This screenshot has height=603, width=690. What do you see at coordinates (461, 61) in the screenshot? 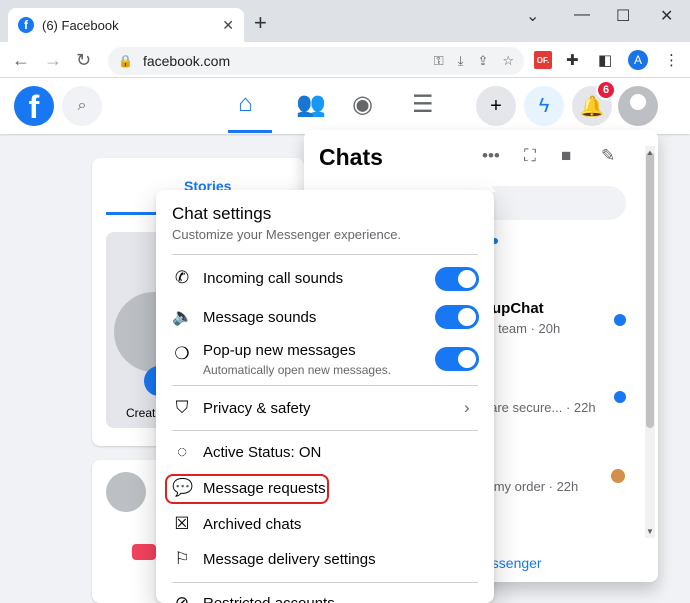
I see `download-icon: ⤓` at bounding box center [461, 61].